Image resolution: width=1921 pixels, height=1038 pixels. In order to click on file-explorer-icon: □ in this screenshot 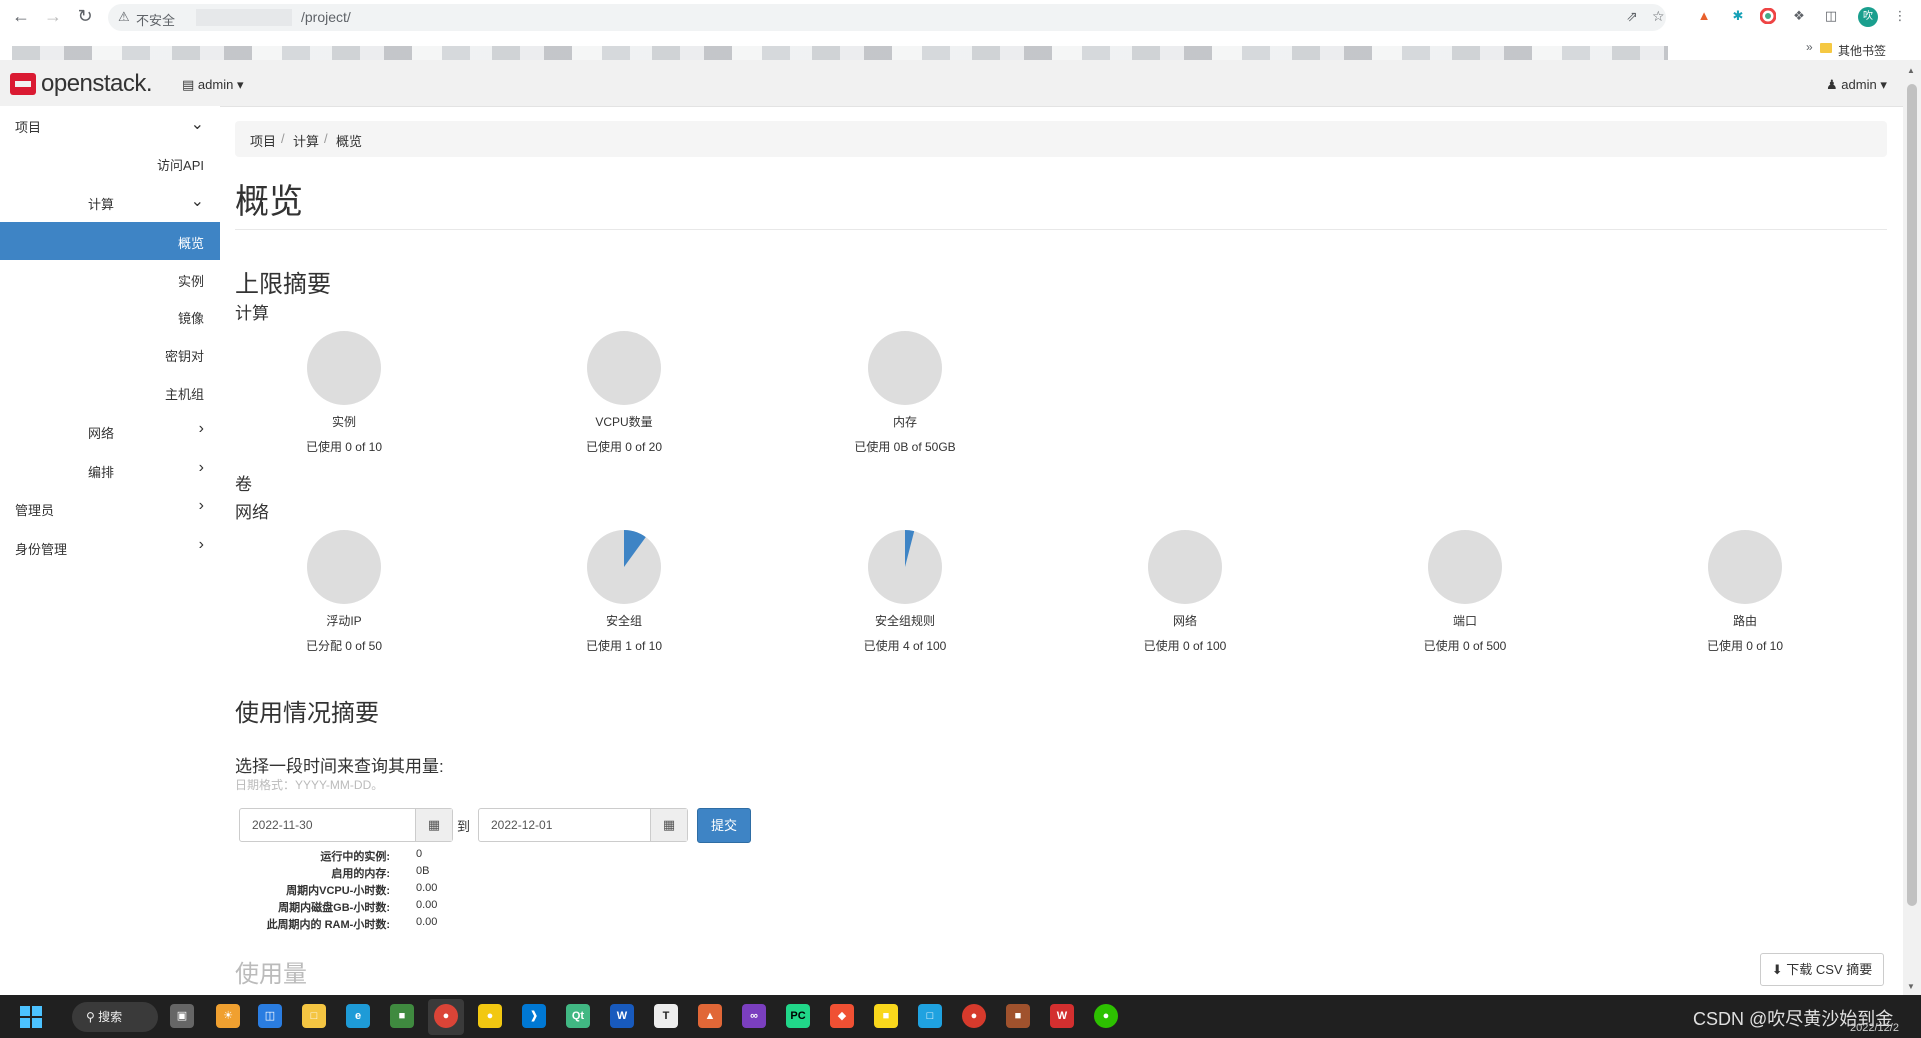, I will do `click(314, 1016)`.